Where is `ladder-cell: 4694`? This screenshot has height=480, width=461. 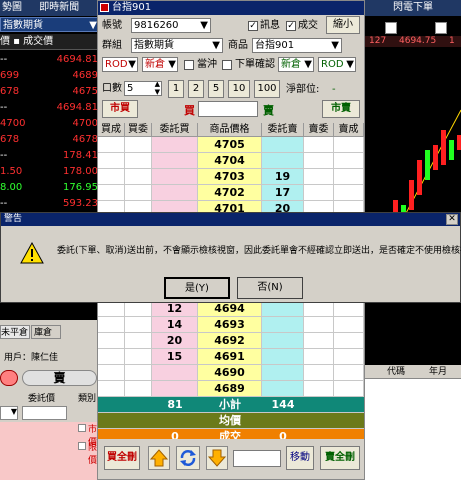
ladder-cell: 4694 is located at coordinates (230, 309).